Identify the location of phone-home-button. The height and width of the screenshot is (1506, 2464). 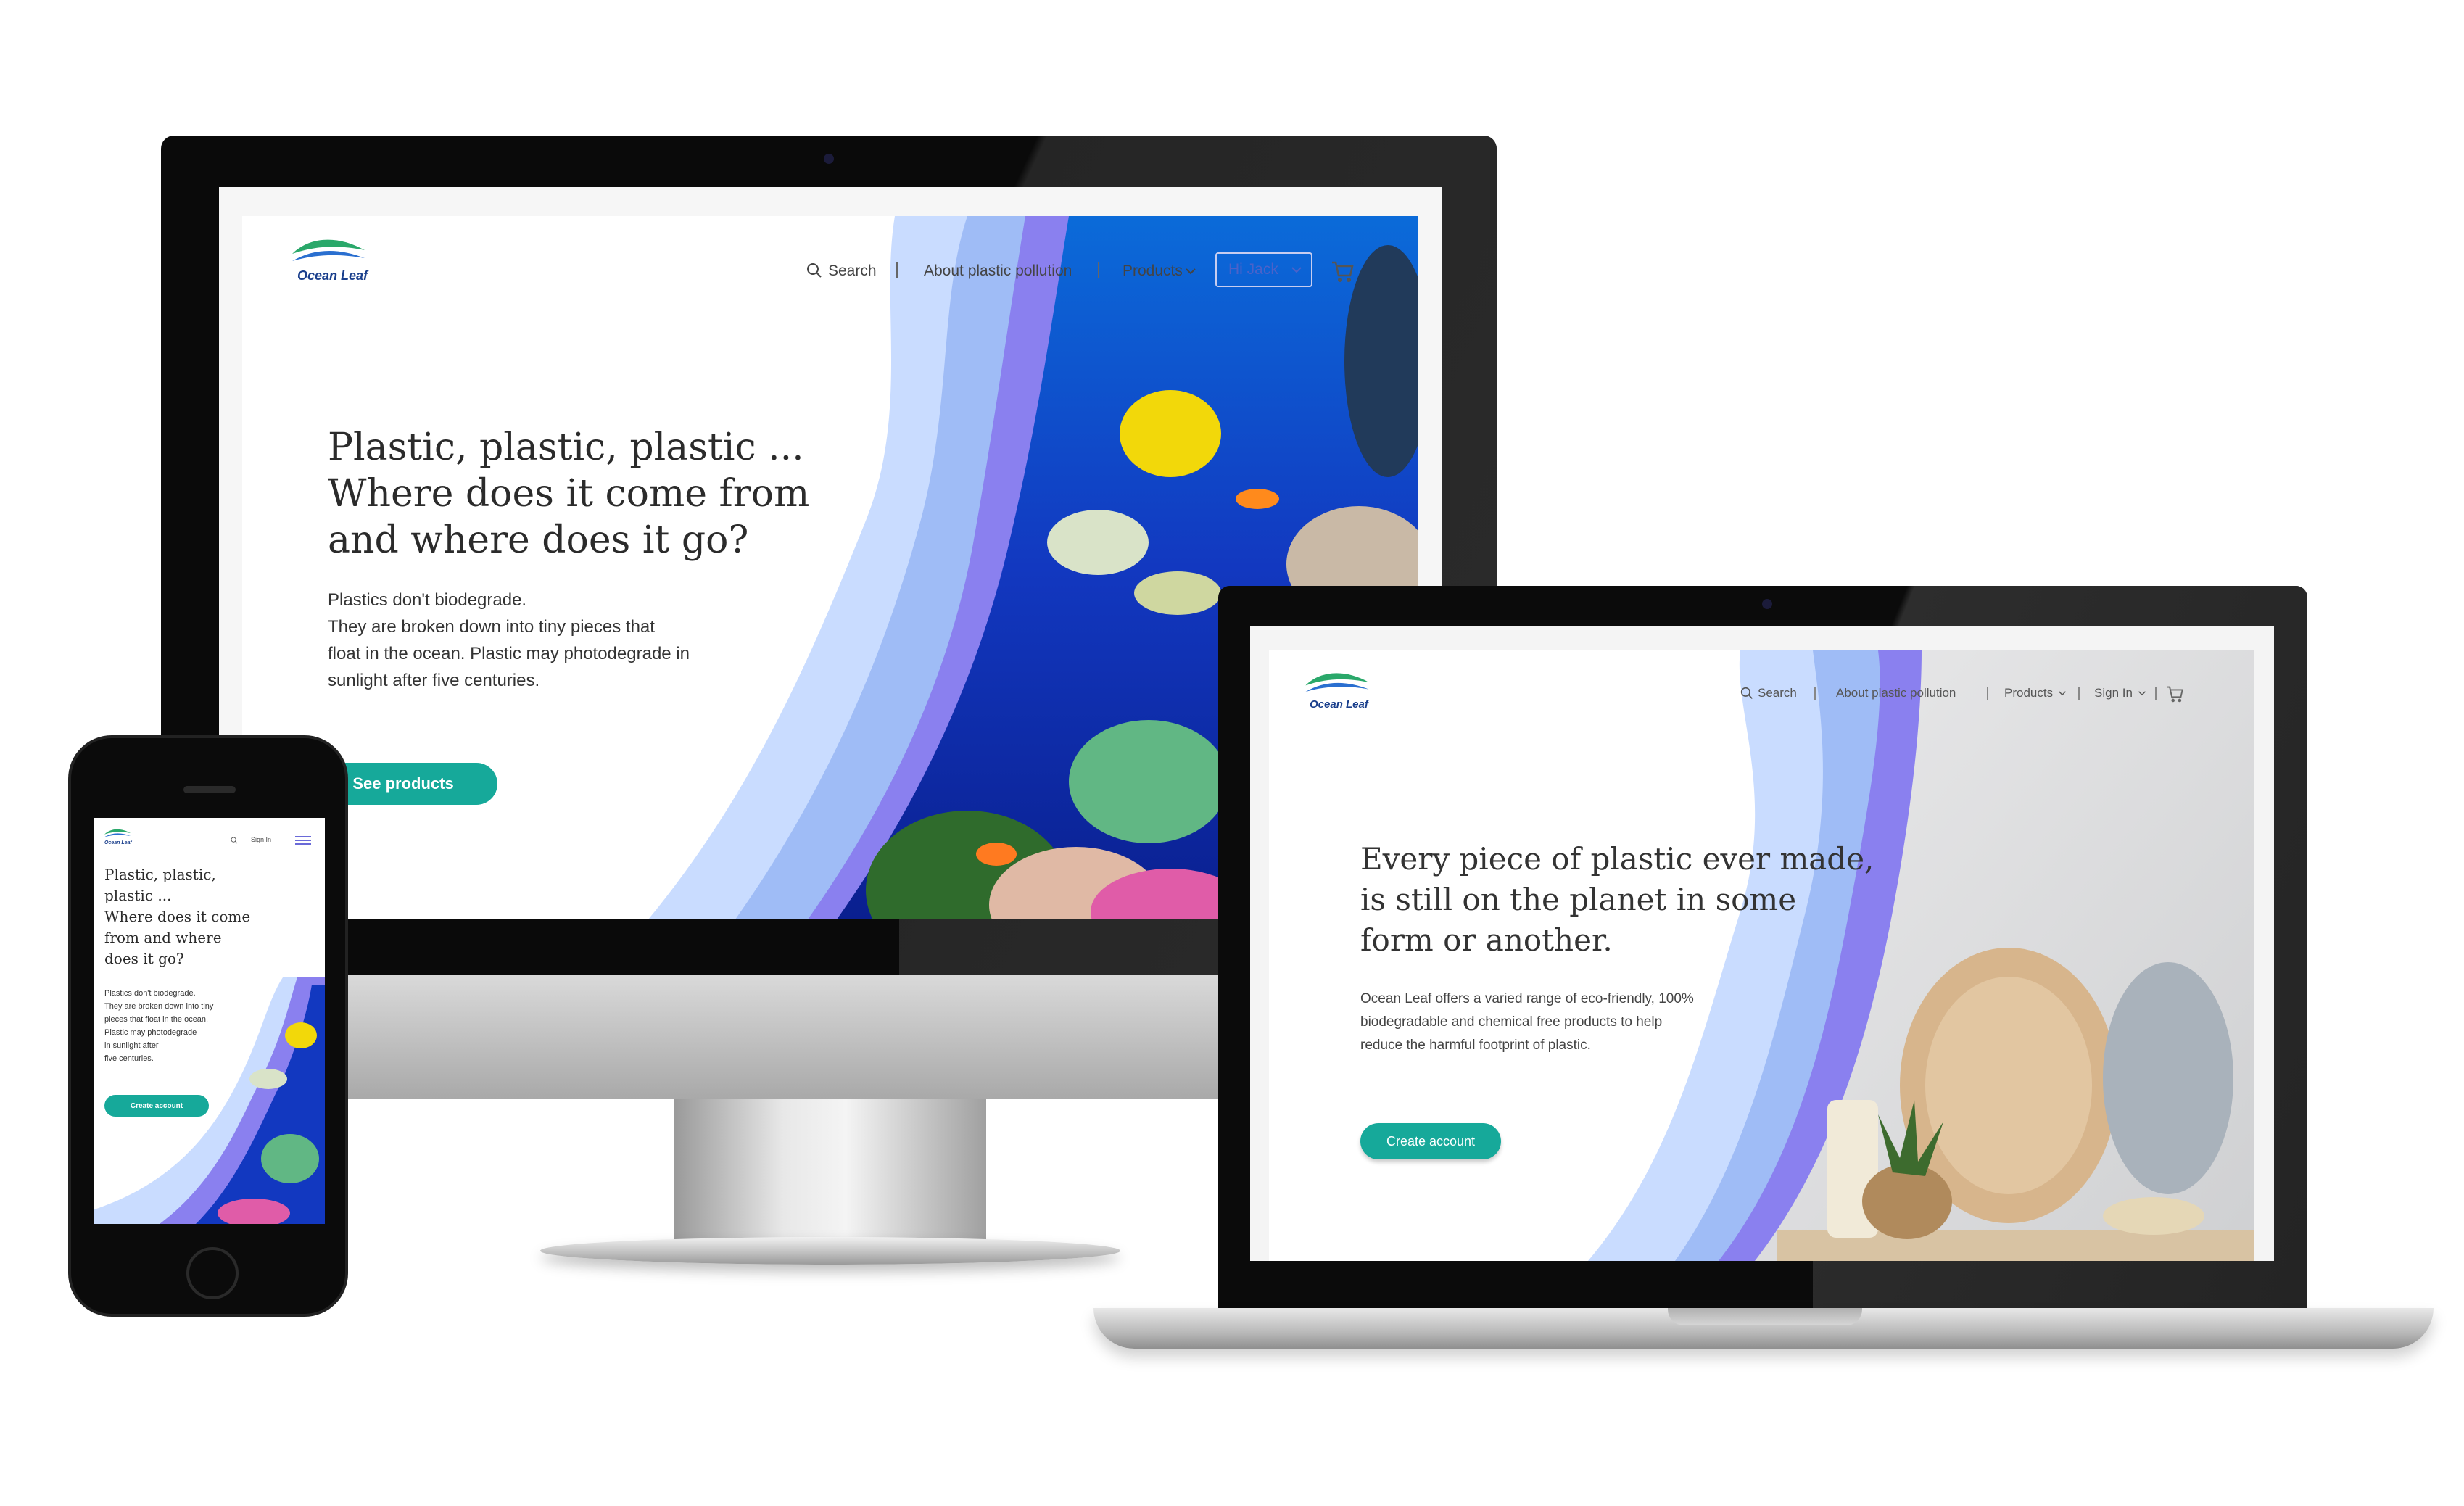
(212, 1273).